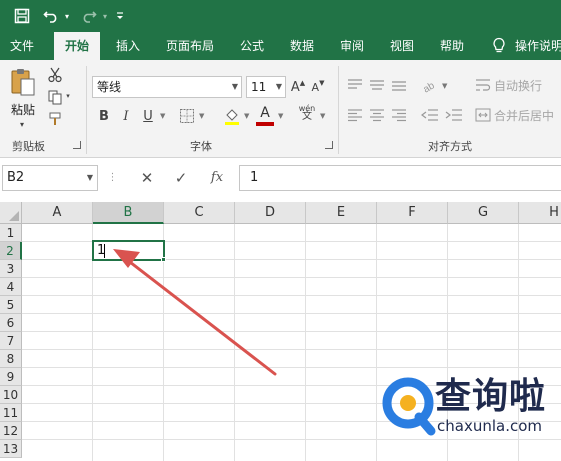  Describe the element at coordinates (126, 116) in the screenshot. I see `italic-button: I` at that location.